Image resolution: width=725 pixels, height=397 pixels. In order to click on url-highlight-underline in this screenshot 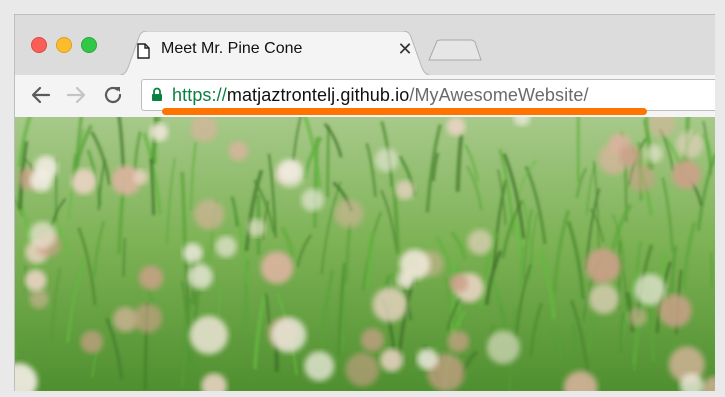, I will do `click(404, 111)`.